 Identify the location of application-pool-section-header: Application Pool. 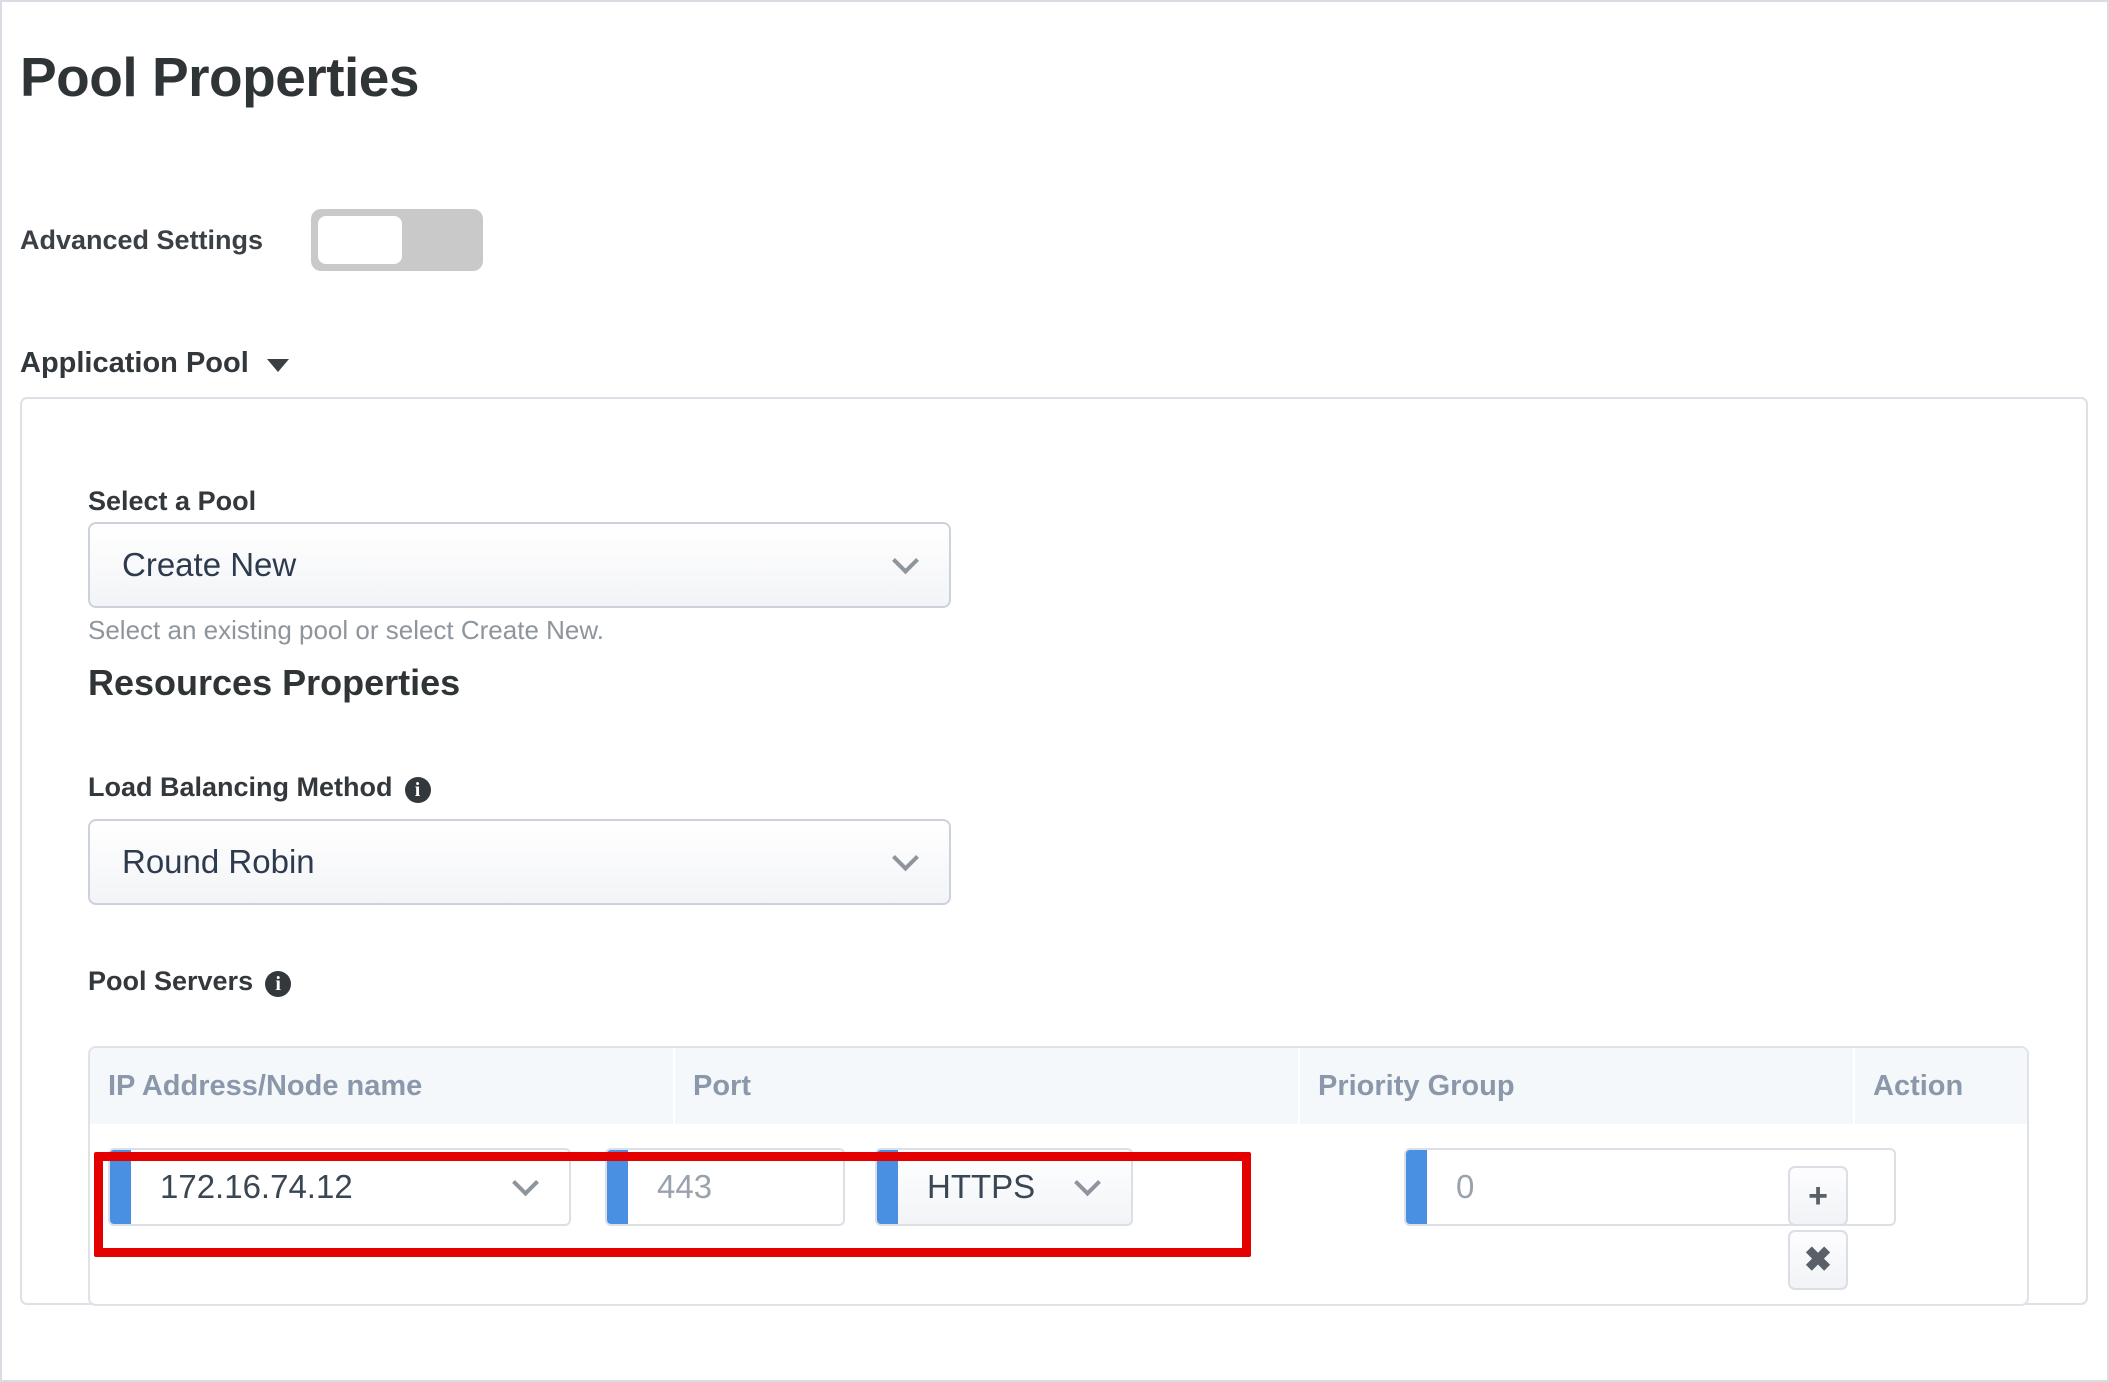
(154, 363).